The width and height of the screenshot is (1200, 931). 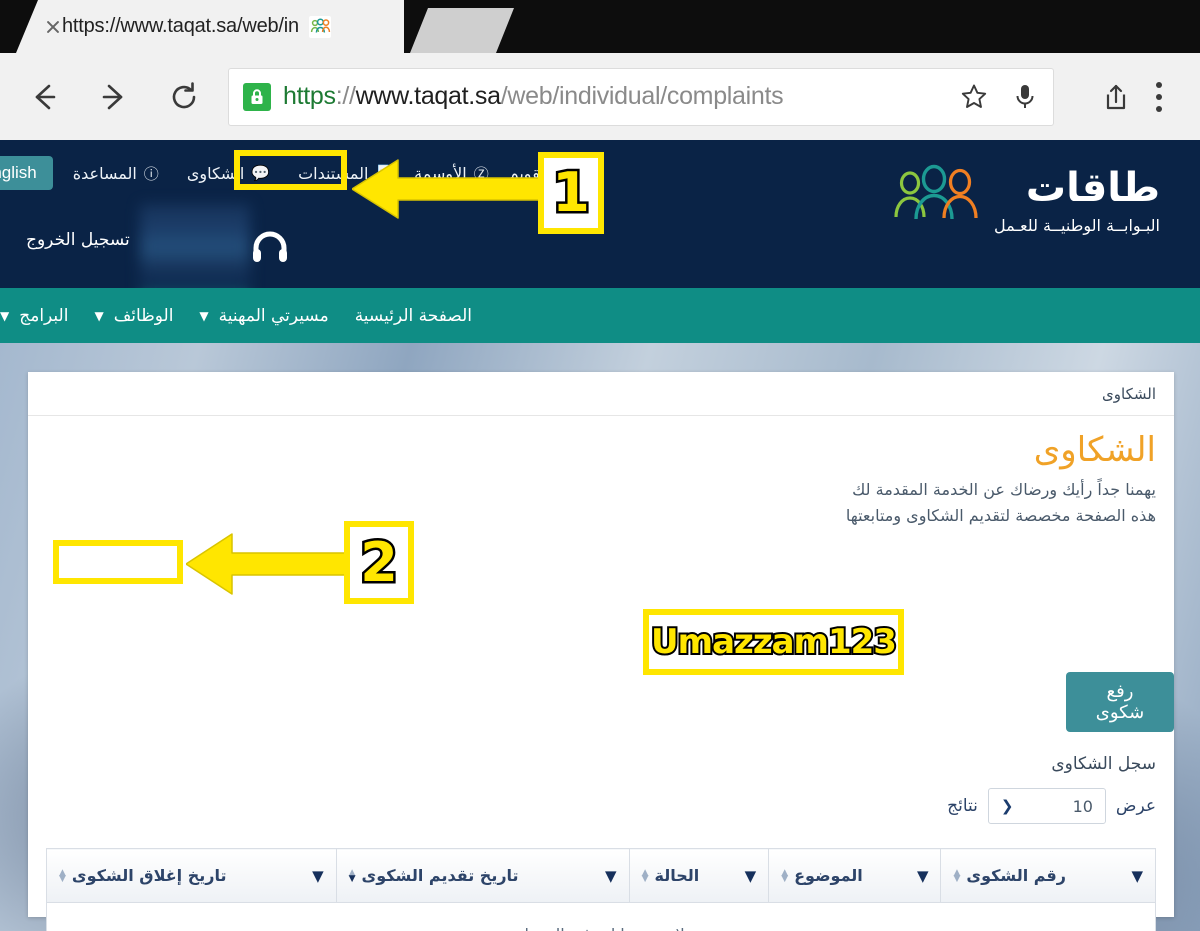 What do you see at coordinates (261, 173) in the screenshot?
I see `chat-icon: 💬` at bounding box center [261, 173].